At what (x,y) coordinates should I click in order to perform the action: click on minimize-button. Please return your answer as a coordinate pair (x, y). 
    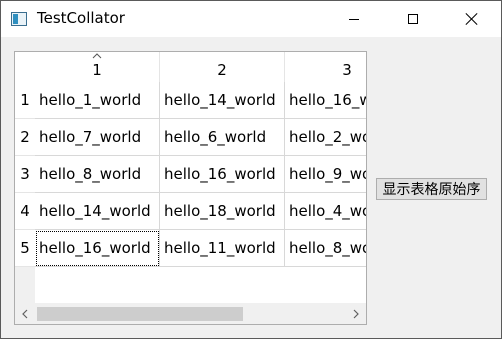
    Looking at the image, I should click on (354, 19).